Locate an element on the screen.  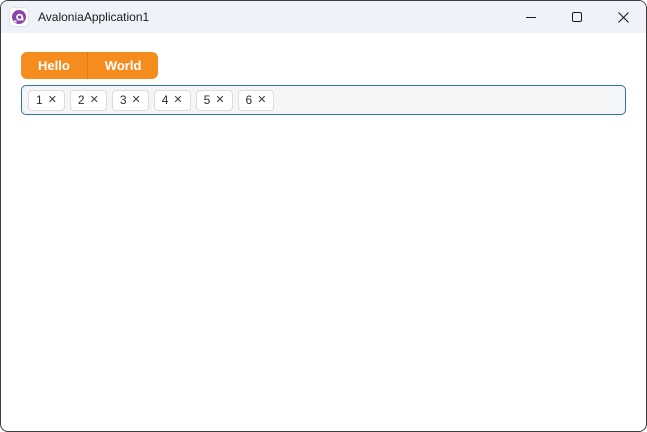
close-icon is located at coordinates (623, 17).